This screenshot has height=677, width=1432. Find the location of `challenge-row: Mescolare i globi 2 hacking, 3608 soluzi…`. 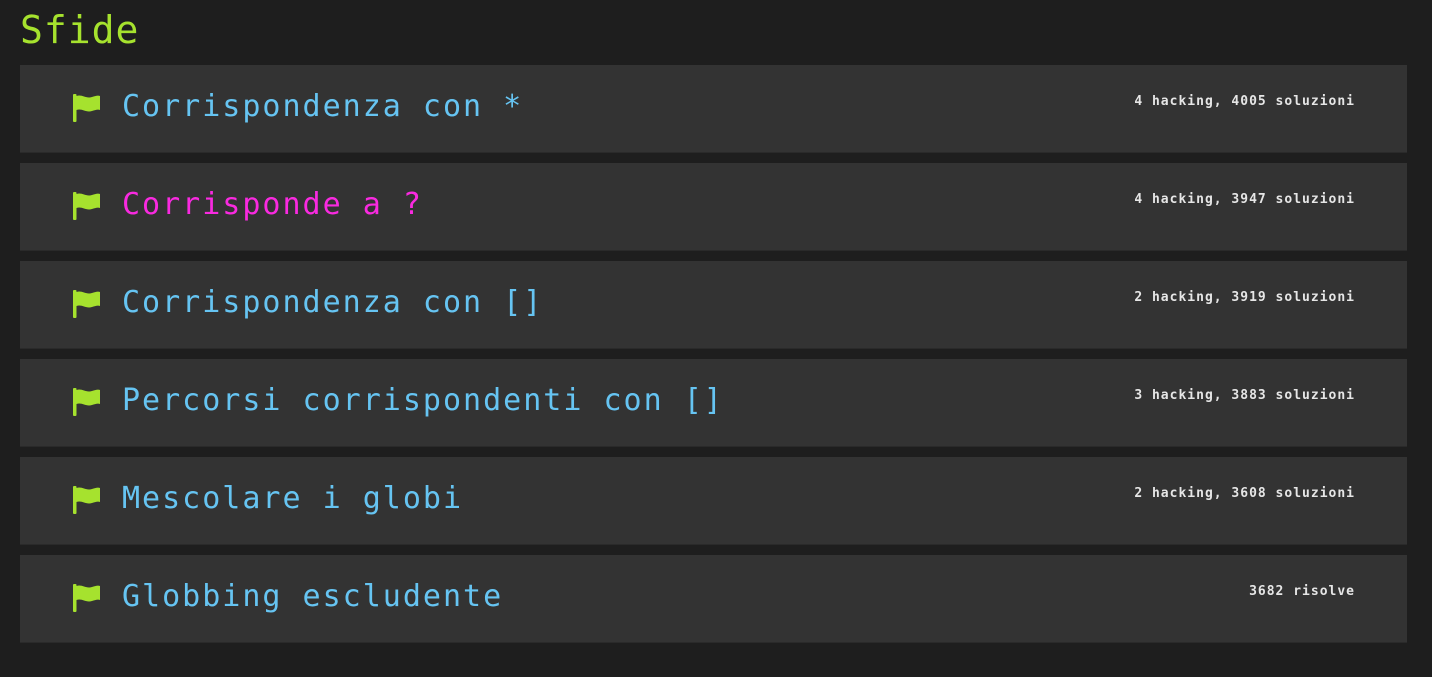

challenge-row: Mescolare i globi 2 hacking, 3608 soluzi… is located at coordinates (713, 501).